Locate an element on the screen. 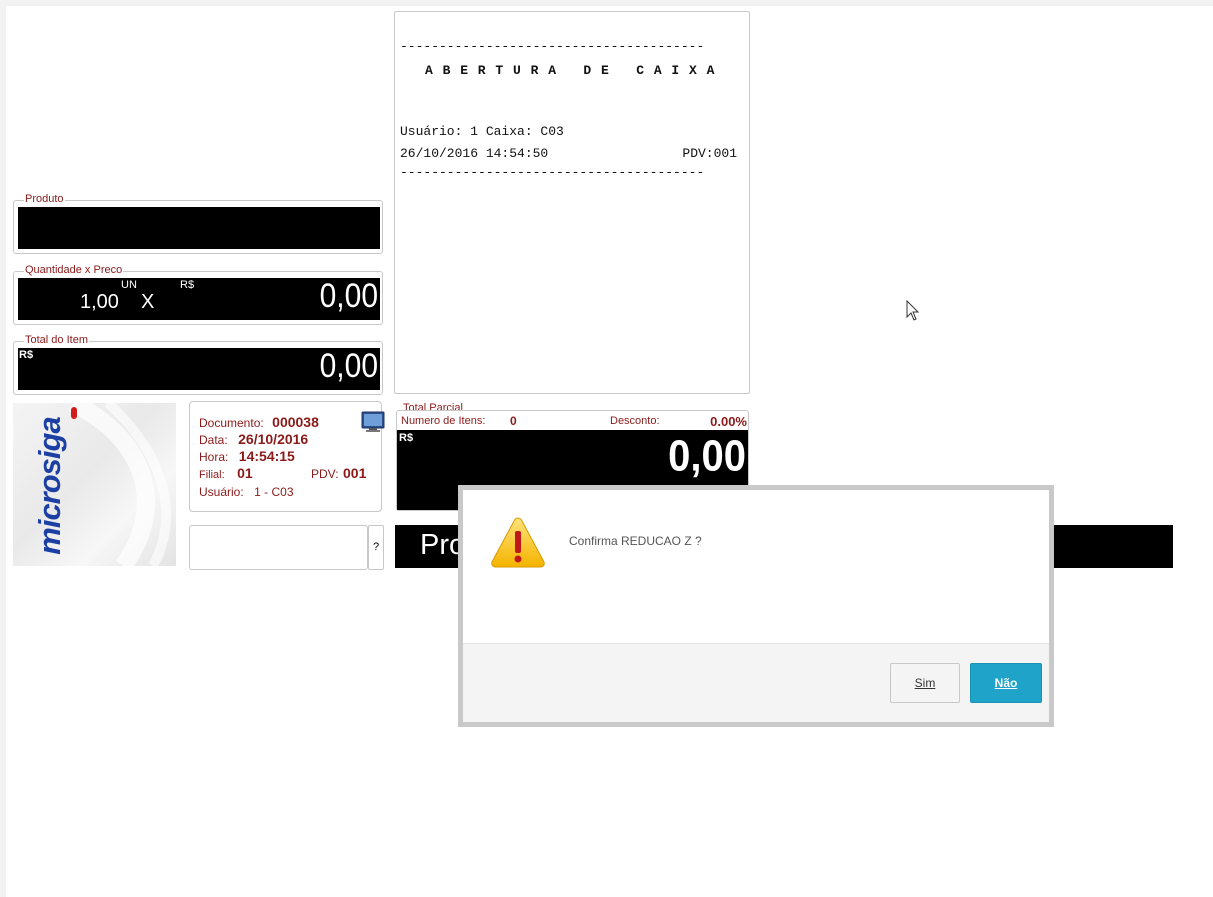 The height and width of the screenshot is (897, 1213). dialog-message: Confirma REDUCAO Z ? is located at coordinates (635, 541).